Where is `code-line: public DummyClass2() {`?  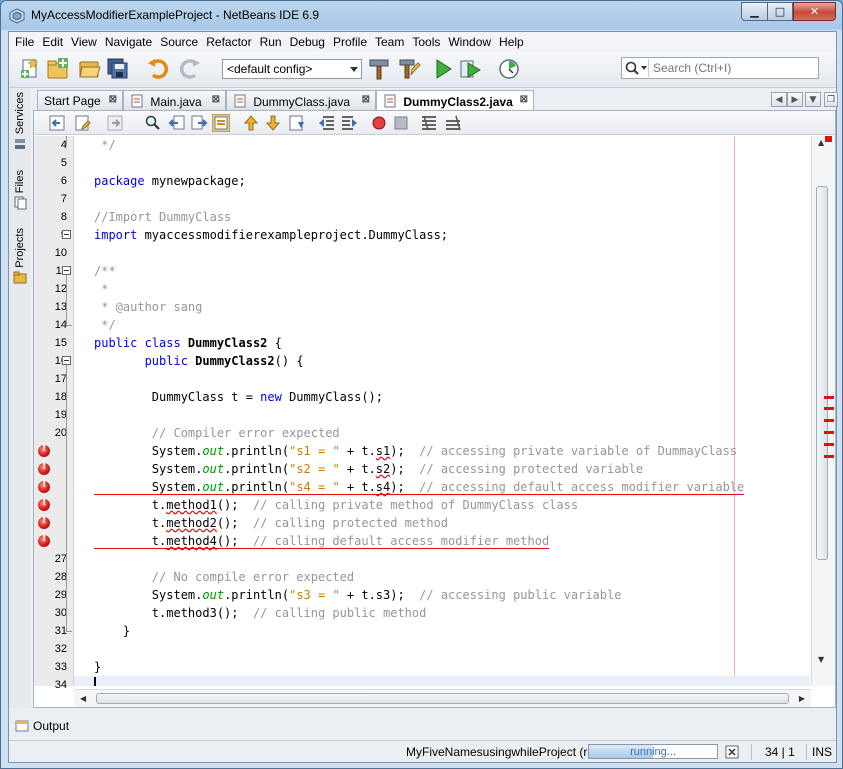 code-line: public DummyClass2() { is located at coordinates (442, 361).